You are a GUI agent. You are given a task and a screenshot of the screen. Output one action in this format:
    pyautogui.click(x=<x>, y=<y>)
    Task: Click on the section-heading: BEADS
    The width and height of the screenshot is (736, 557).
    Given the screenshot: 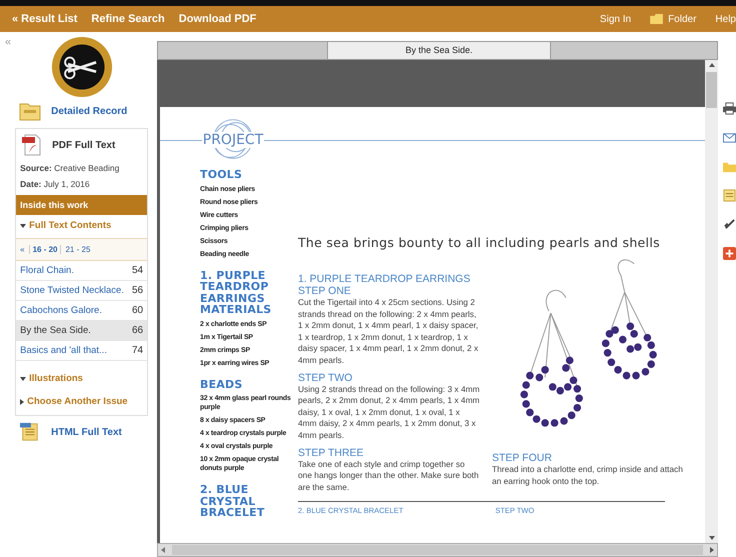 What is the action you would take?
    pyautogui.click(x=222, y=384)
    